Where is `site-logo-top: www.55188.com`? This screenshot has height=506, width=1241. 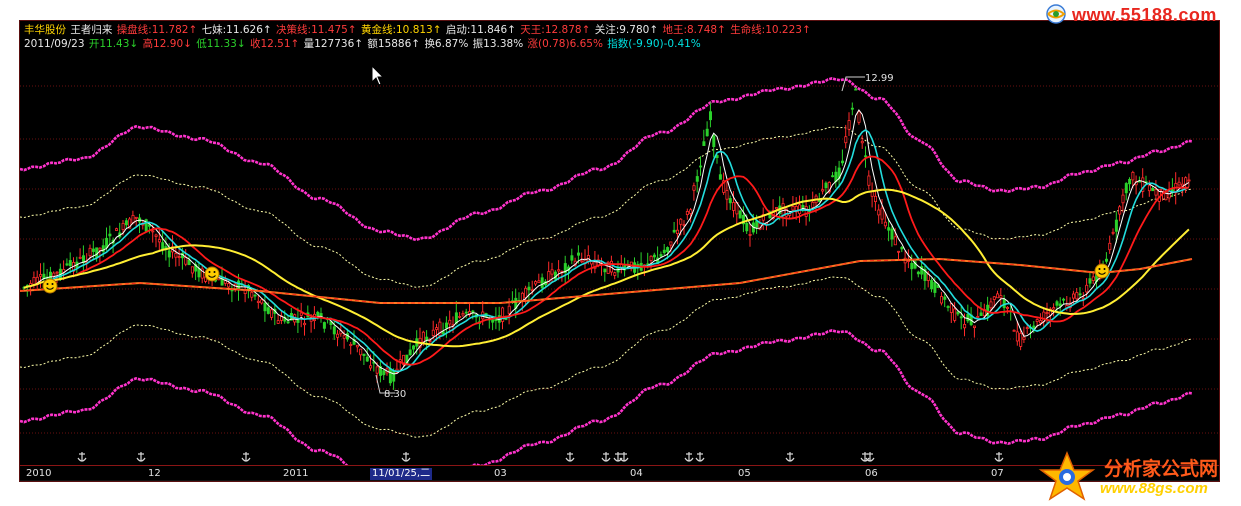
site-logo-top: www.55188.com is located at coordinates (1139, 14).